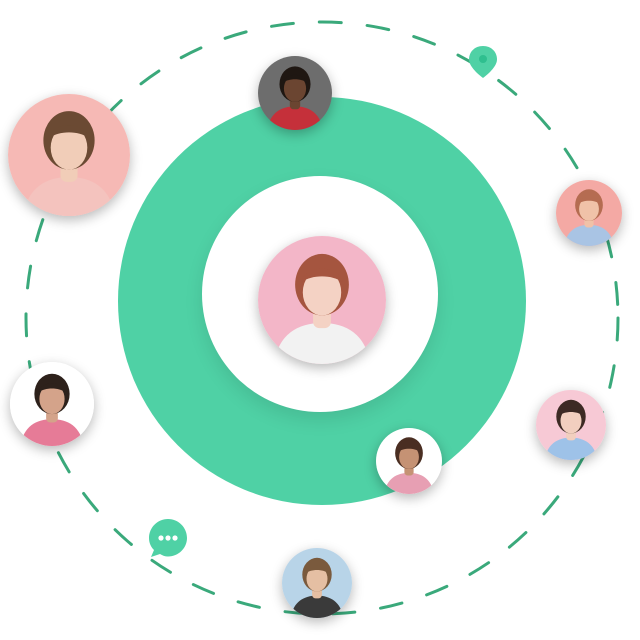 This screenshot has height=640, width=640. I want to click on portrait-left-user, so click(52, 404).